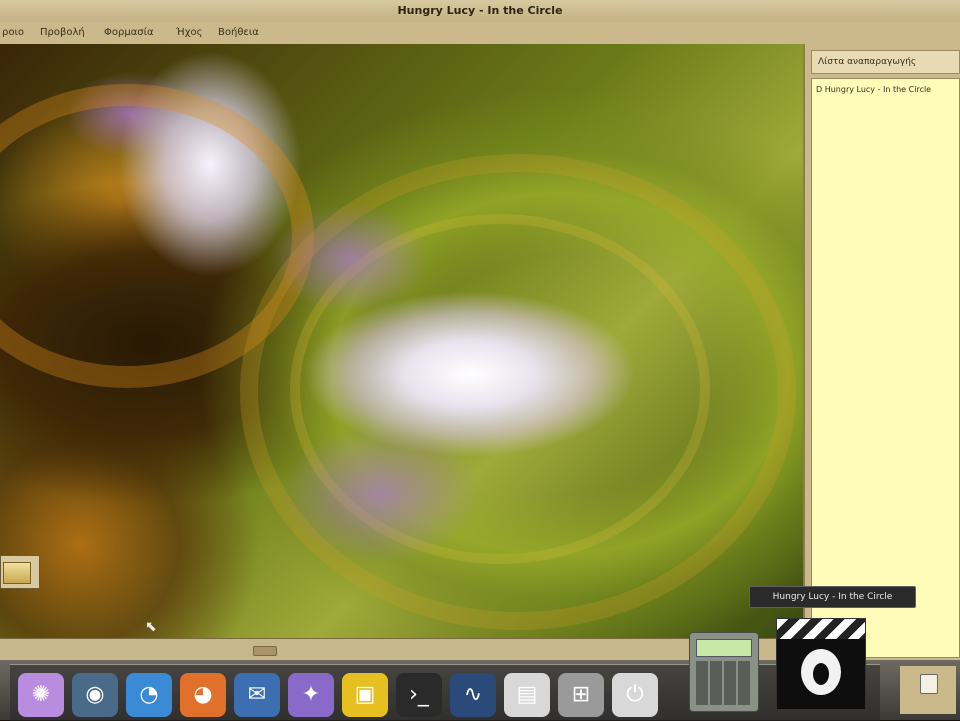 Image resolution: width=960 pixels, height=721 pixels. I want to click on menu-item-audio: Ήχος, so click(189, 32).